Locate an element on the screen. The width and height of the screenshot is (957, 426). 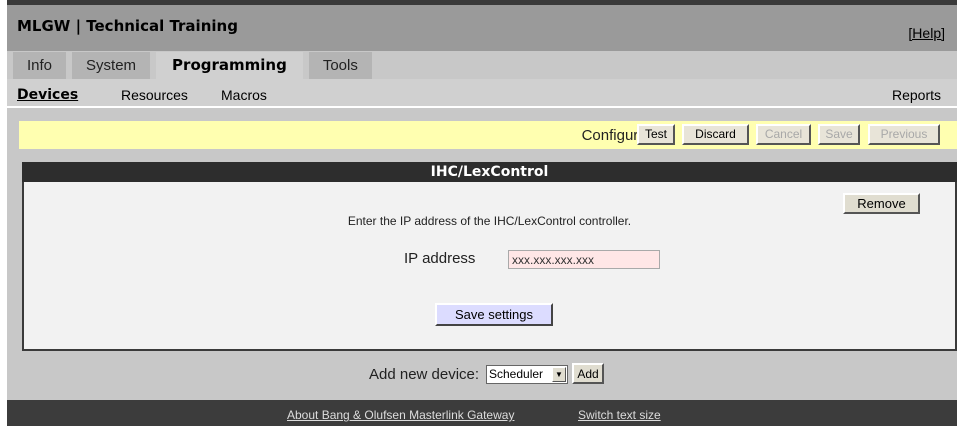
app-title: MLGW | Technical Training is located at coordinates (127, 26).